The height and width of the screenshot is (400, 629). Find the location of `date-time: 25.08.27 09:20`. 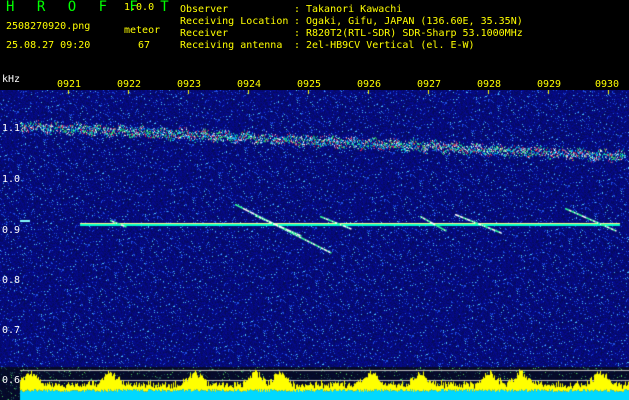

date-time: 25.08.27 09:20 is located at coordinates (48, 45).